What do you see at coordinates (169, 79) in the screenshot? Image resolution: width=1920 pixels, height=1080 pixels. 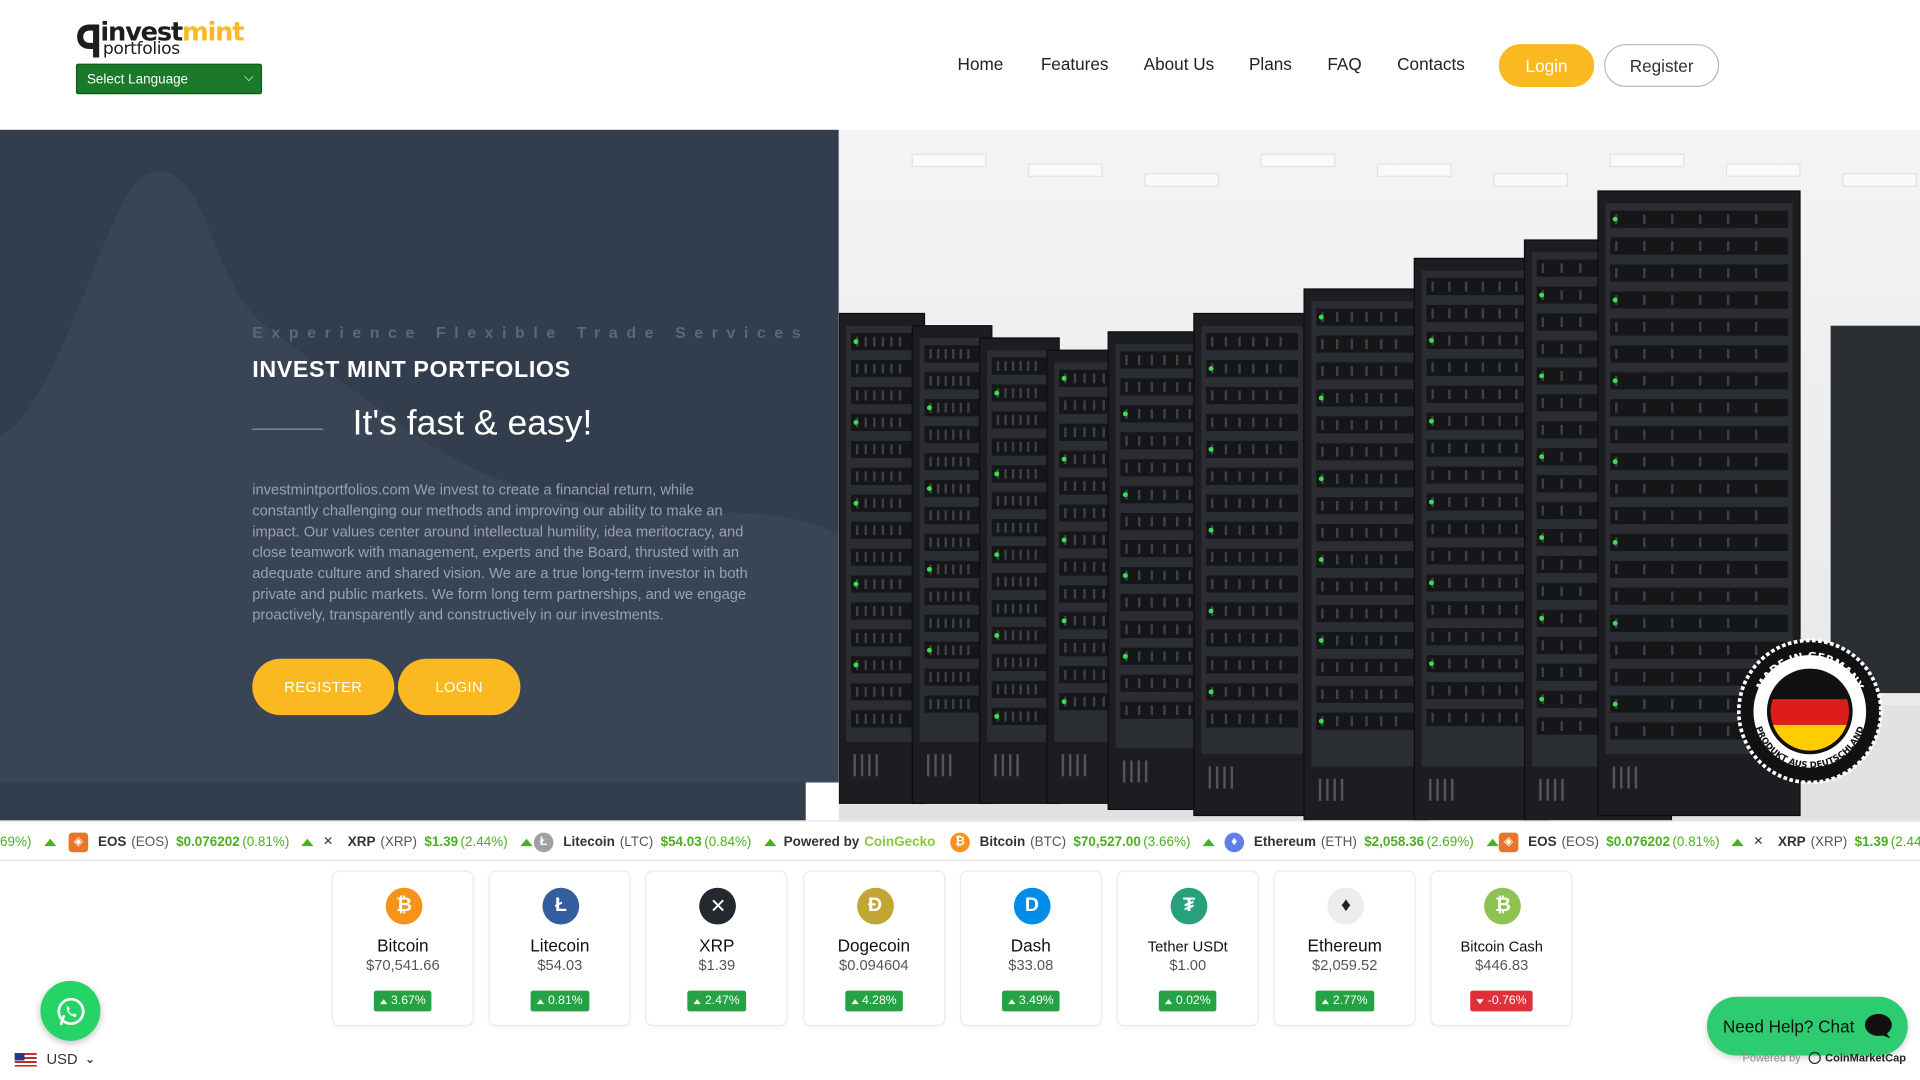 I see `language-select: Select Language ⌵` at bounding box center [169, 79].